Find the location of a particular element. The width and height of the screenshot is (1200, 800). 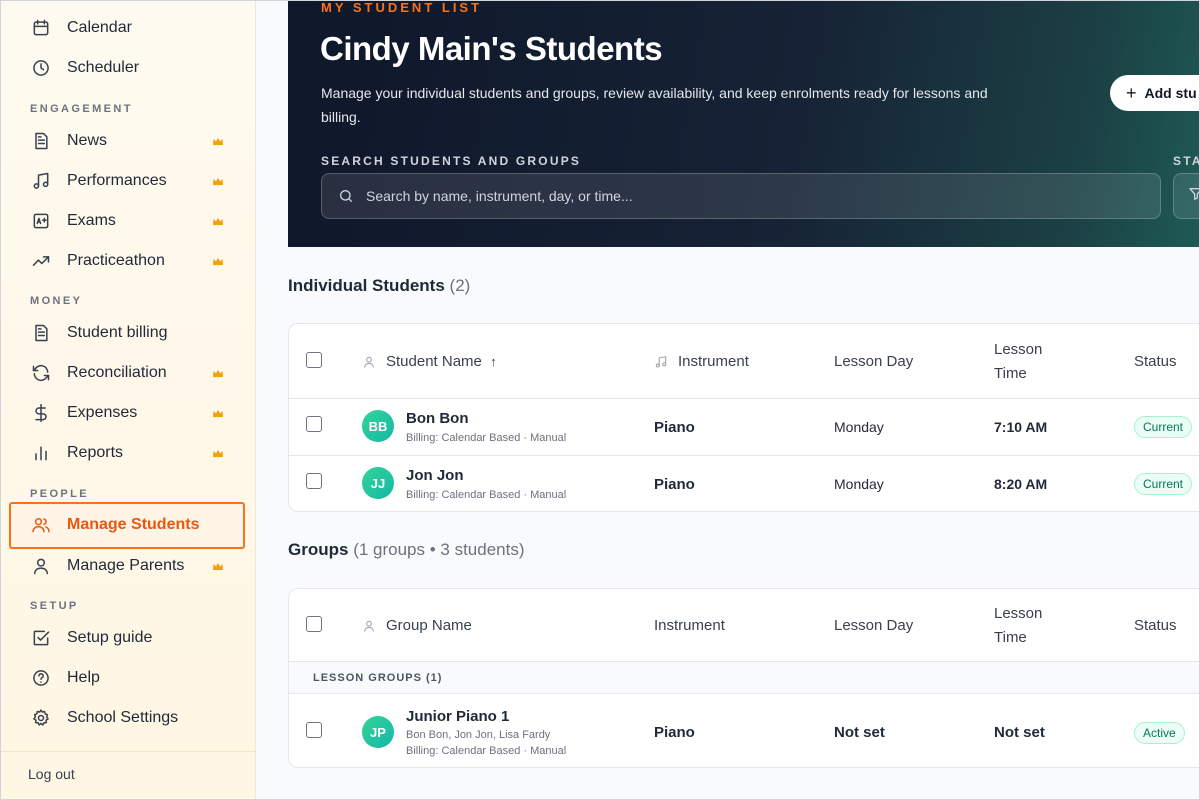

lesson-time-value: Not set is located at coordinates (1019, 732).